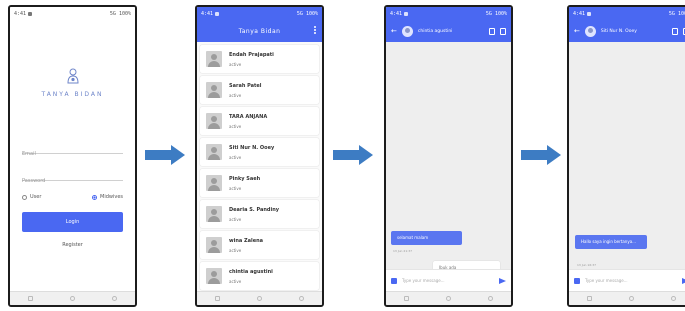  What do you see at coordinates (72, 222) in the screenshot?
I see `login-button: Login` at bounding box center [72, 222].